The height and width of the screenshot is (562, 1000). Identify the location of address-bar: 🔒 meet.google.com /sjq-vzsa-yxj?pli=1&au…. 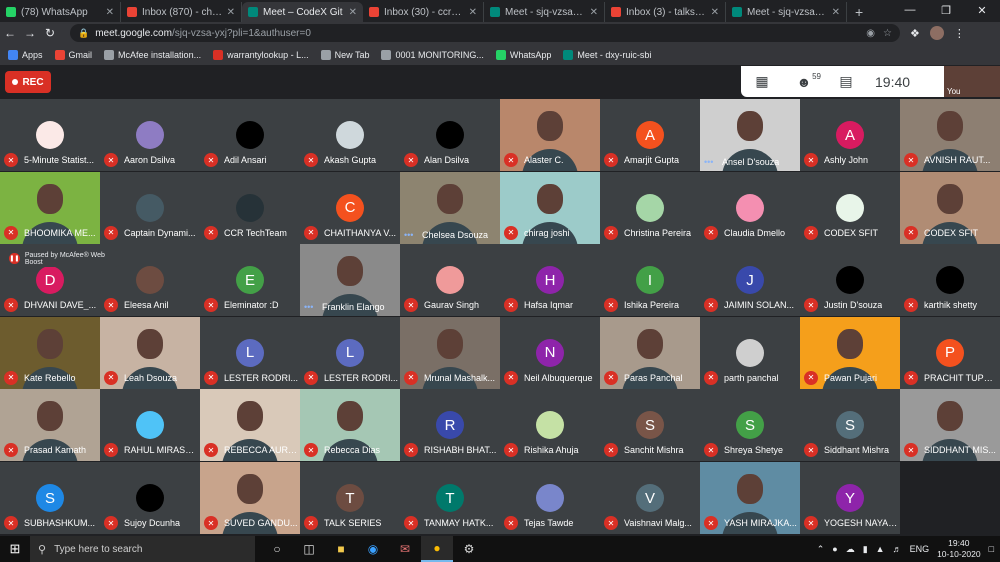
(485, 33).